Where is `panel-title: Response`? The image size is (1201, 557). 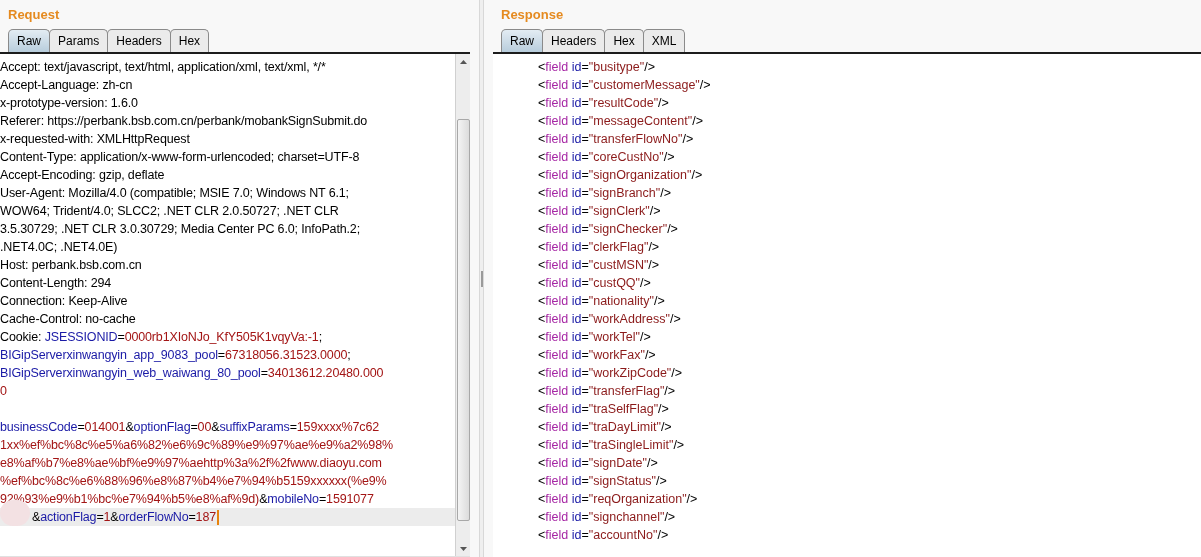 panel-title: Response is located at coordinates (532, 15).